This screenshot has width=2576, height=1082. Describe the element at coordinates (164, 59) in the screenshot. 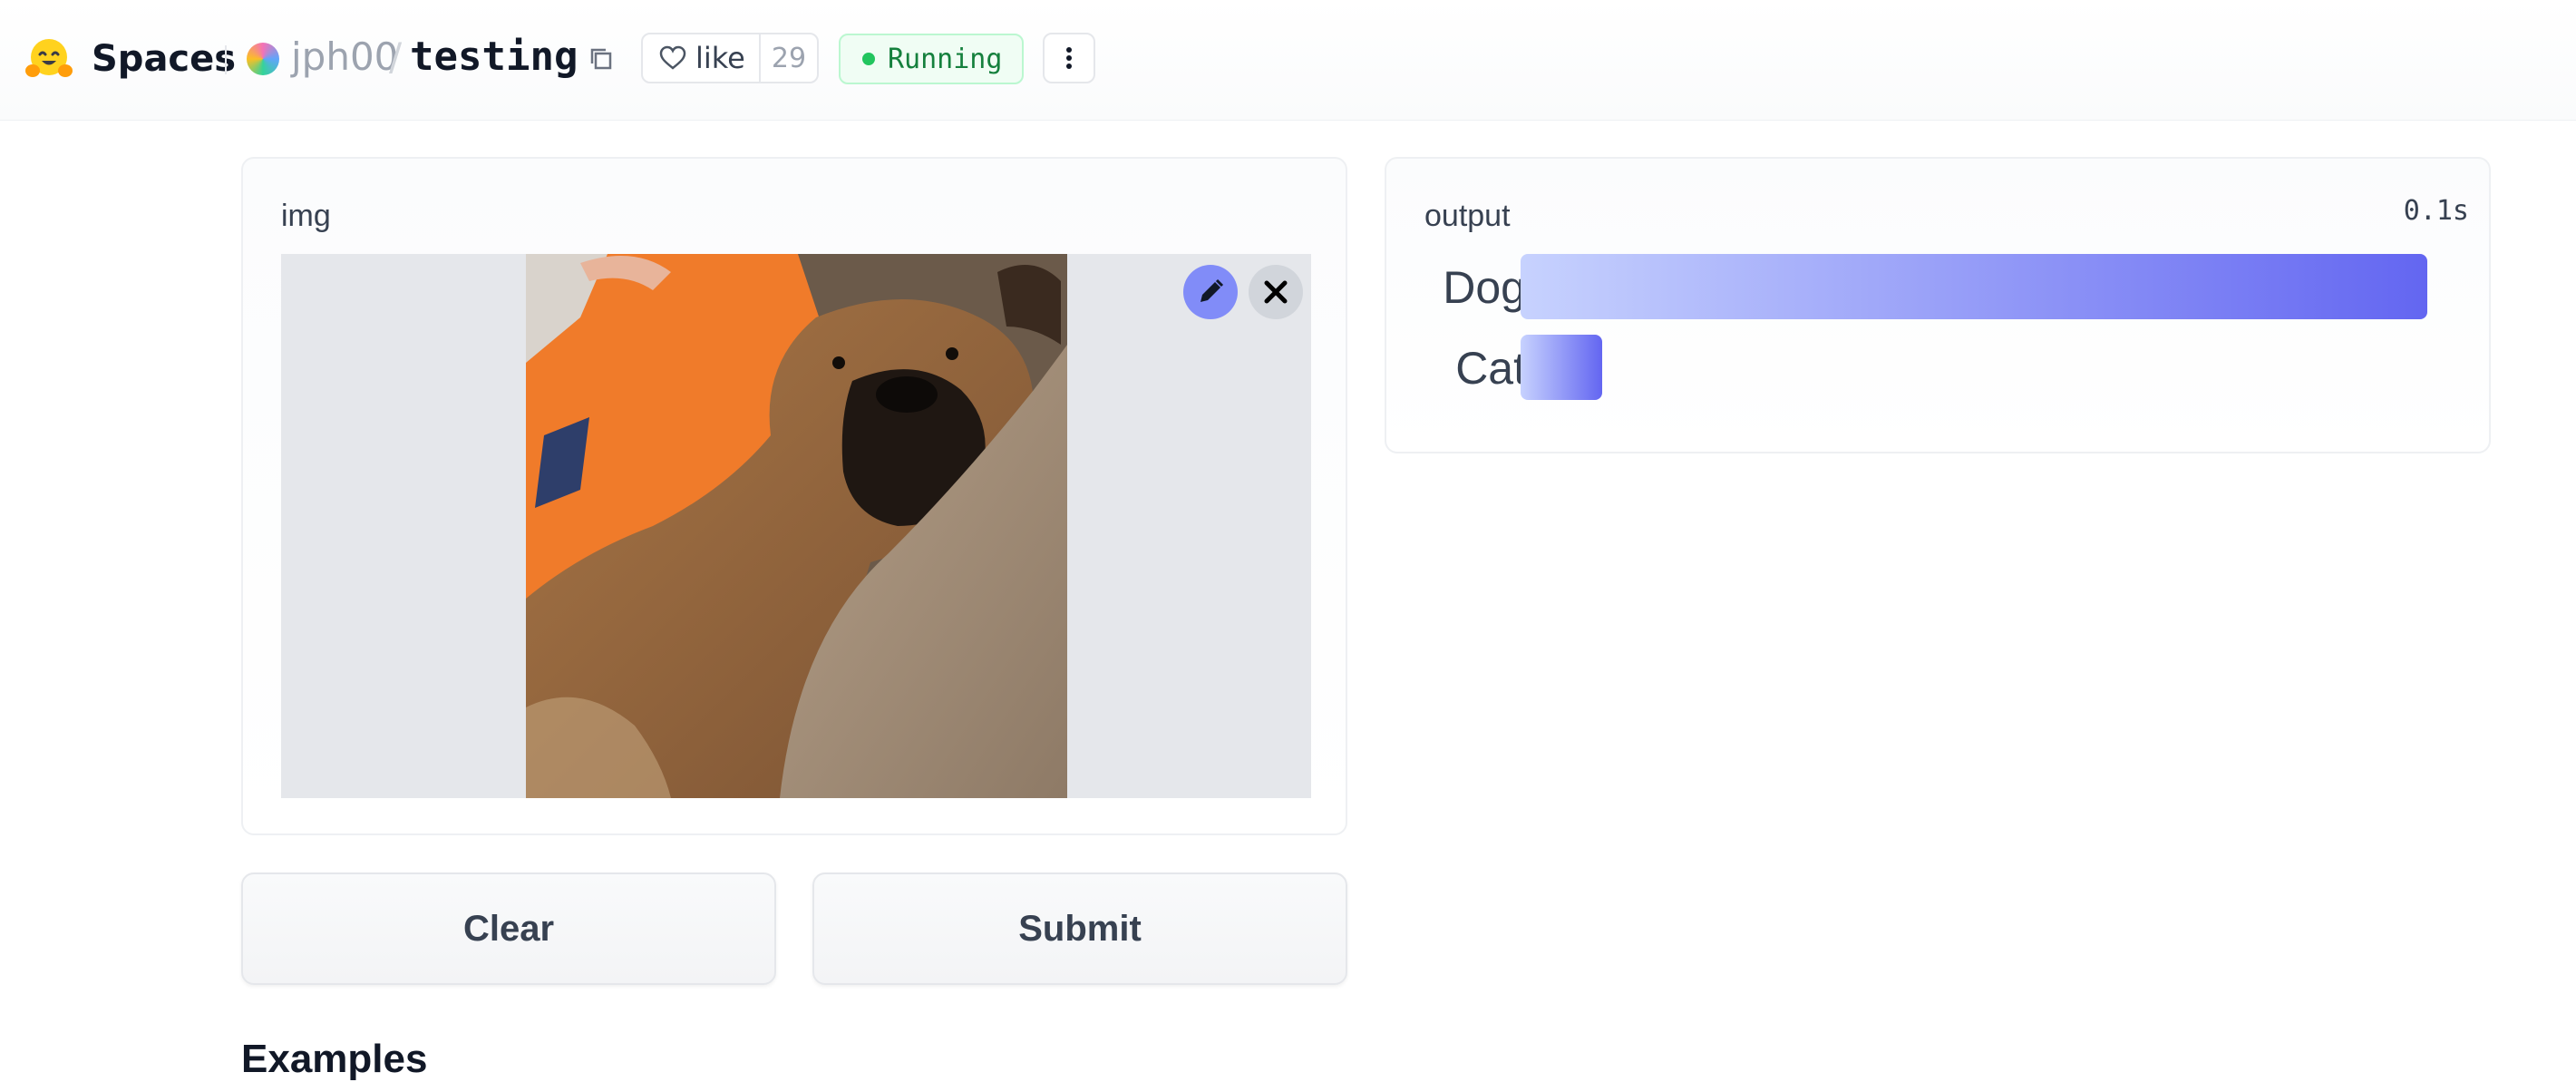

I see `brand-name: Spaces` at that location.